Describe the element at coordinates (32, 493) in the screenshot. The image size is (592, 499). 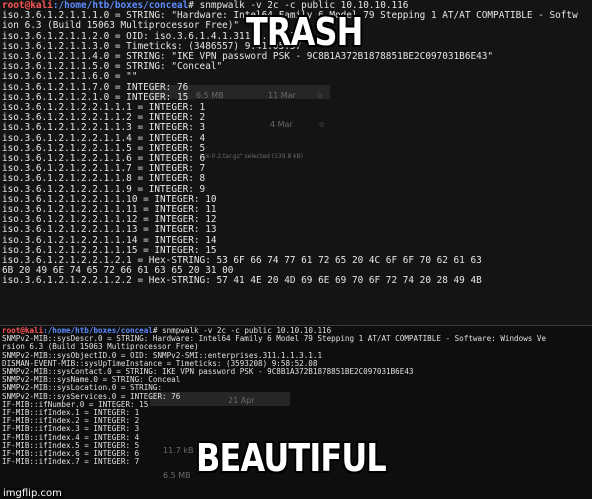
I see `watermark: imgflip.com` at that location.